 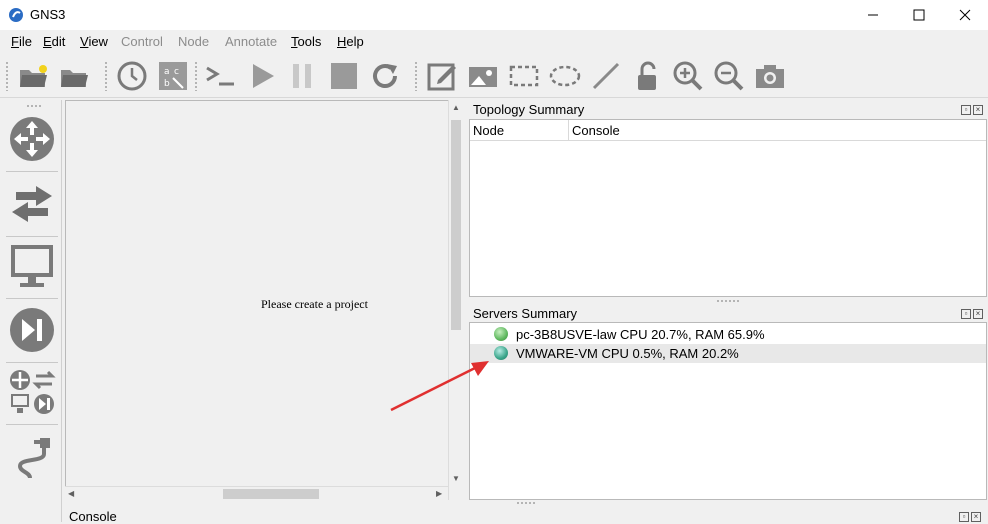 I want to click on switches-category-button, so click(x=32, y=204).